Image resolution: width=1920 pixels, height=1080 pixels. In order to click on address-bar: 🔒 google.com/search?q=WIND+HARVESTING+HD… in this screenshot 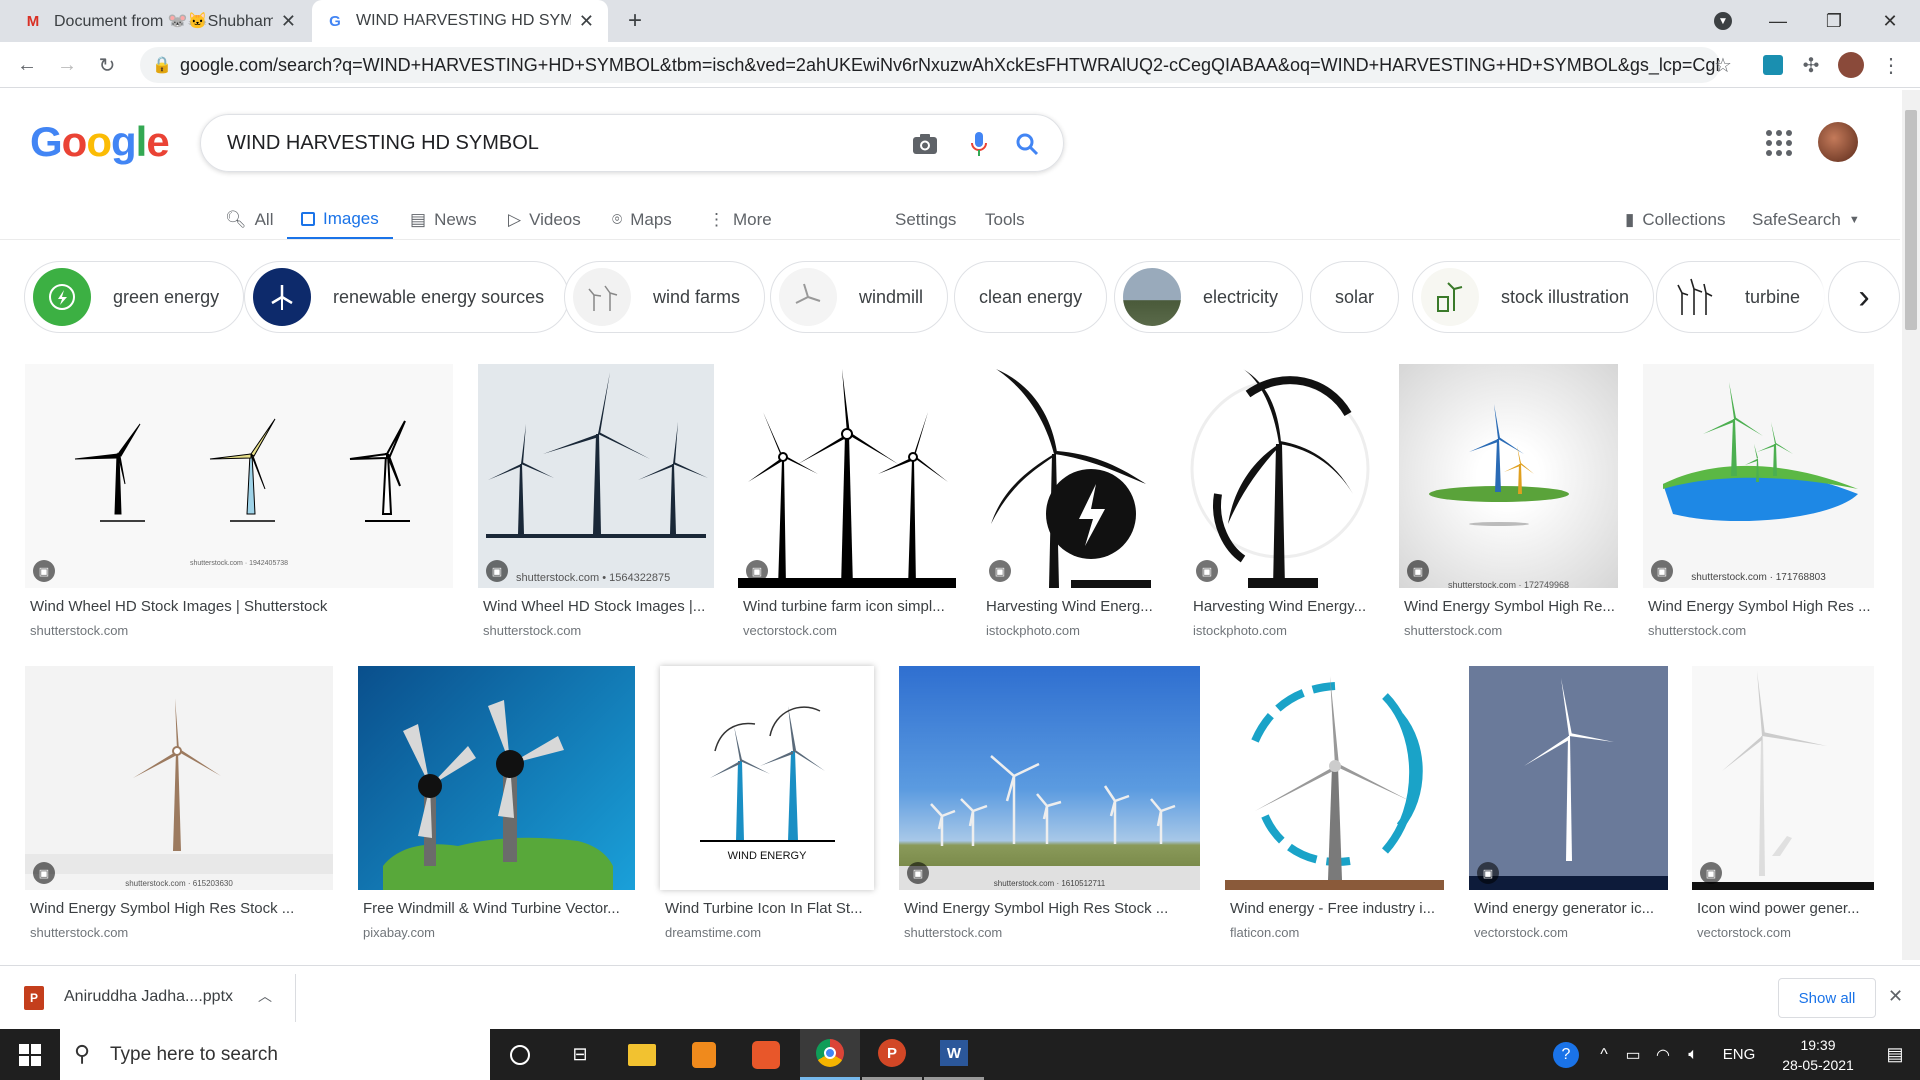, I will do `click(930, 65)`.